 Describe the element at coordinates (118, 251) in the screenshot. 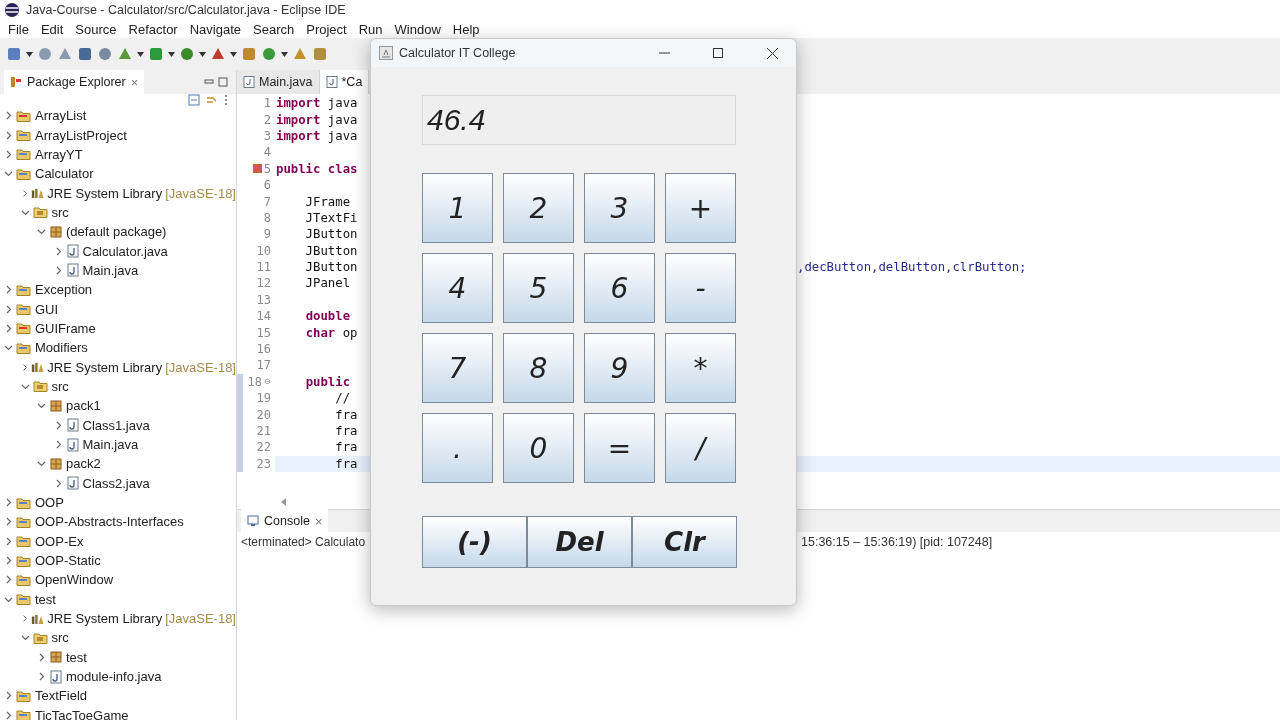

I see `tree-item: Calculator.java` at that location.